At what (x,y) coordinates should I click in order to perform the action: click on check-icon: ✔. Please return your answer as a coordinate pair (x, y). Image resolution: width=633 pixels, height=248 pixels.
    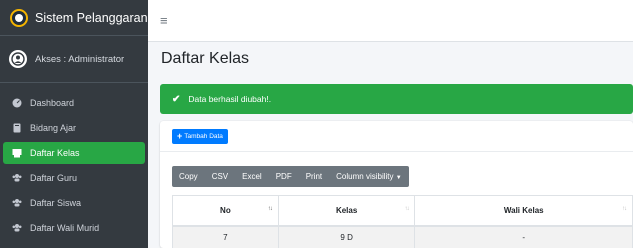
    Looking at the image, I should click on (176, 99).